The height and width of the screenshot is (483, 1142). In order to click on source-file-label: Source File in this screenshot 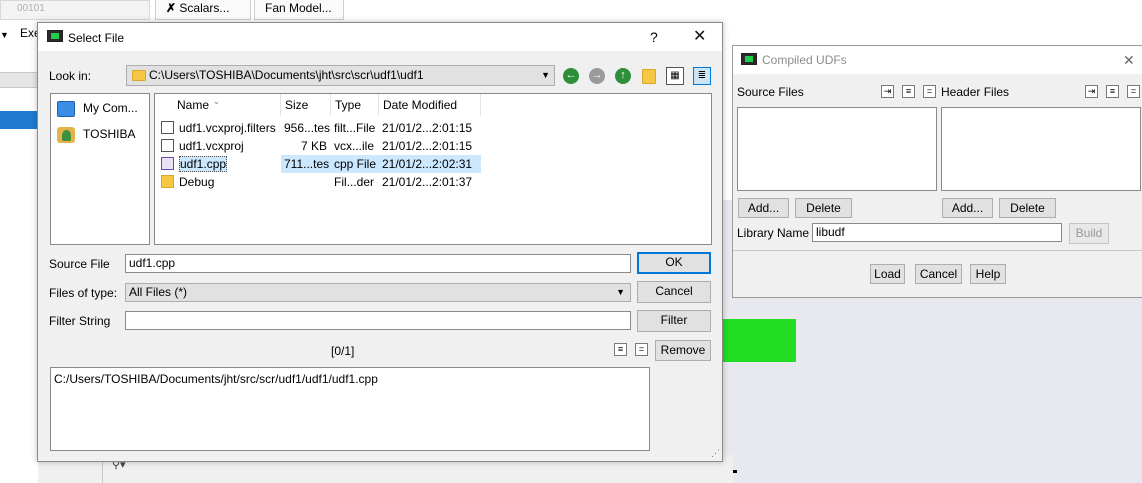, I will do `click(79, 264)`.